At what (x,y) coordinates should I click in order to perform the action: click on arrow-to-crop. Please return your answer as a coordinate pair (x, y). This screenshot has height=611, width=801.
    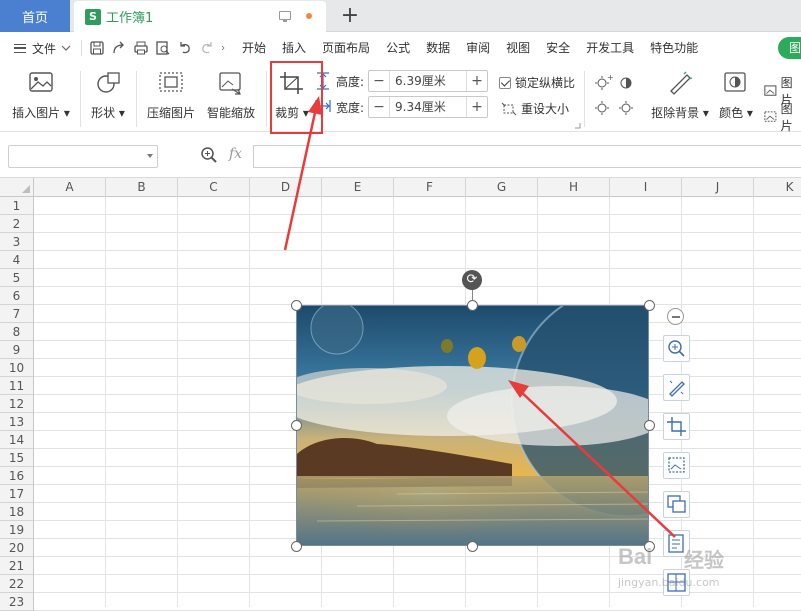
    Looking at the image, I should click on (302, 173).